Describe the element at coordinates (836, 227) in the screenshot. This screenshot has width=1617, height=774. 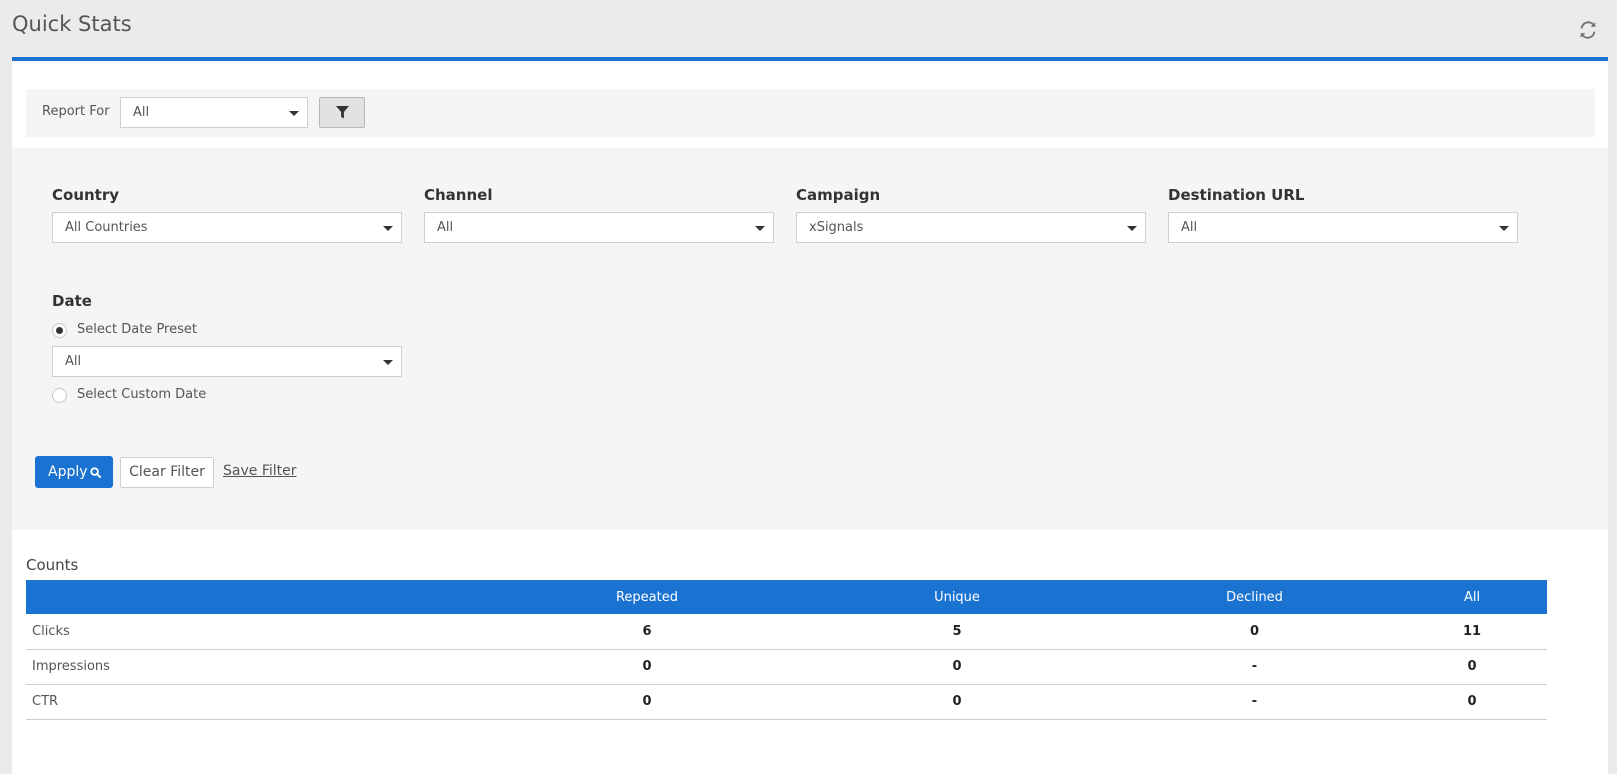
I see `campaign-value: xSignals` at that location.